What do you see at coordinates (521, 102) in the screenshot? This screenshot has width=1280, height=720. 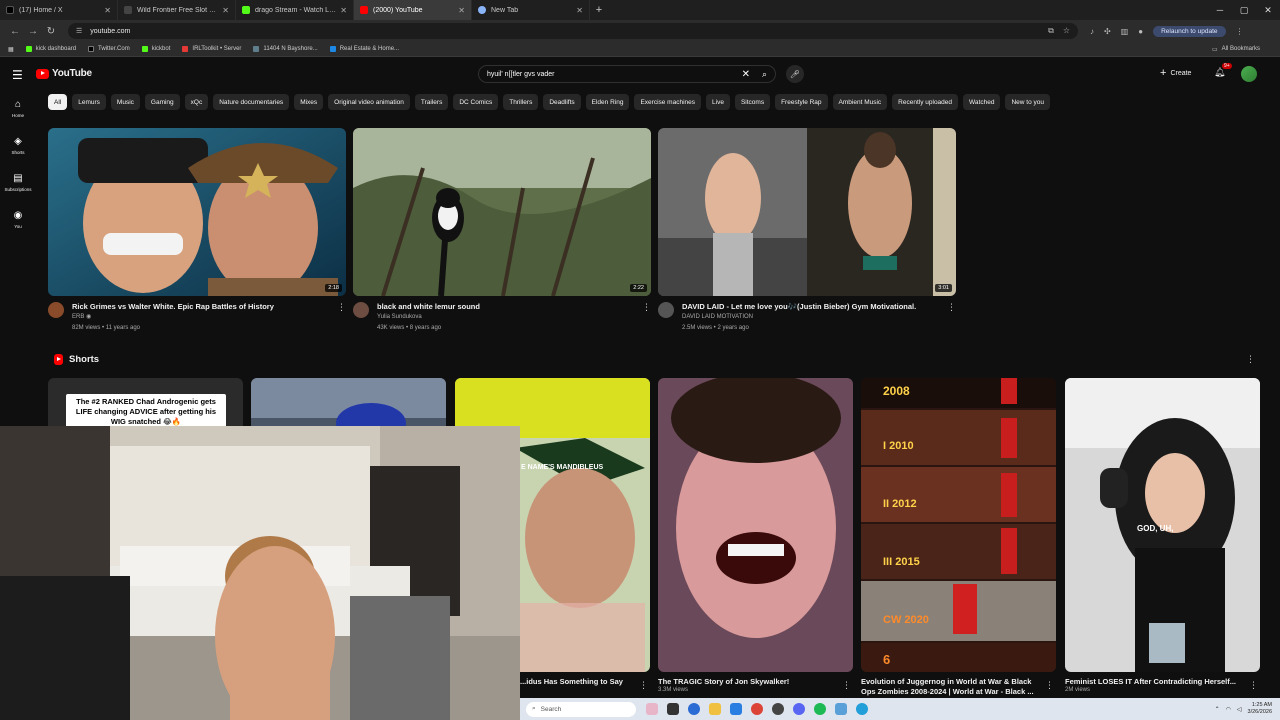 I see `chip: Thrillers` at bounding box center [521, 102].